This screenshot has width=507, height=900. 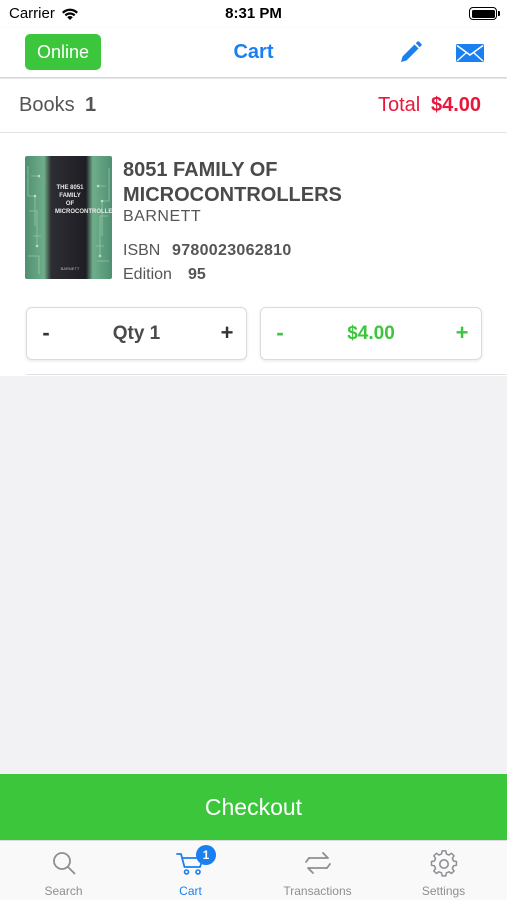 I want to click on tab-search: Search, so click(x=63, y=870).